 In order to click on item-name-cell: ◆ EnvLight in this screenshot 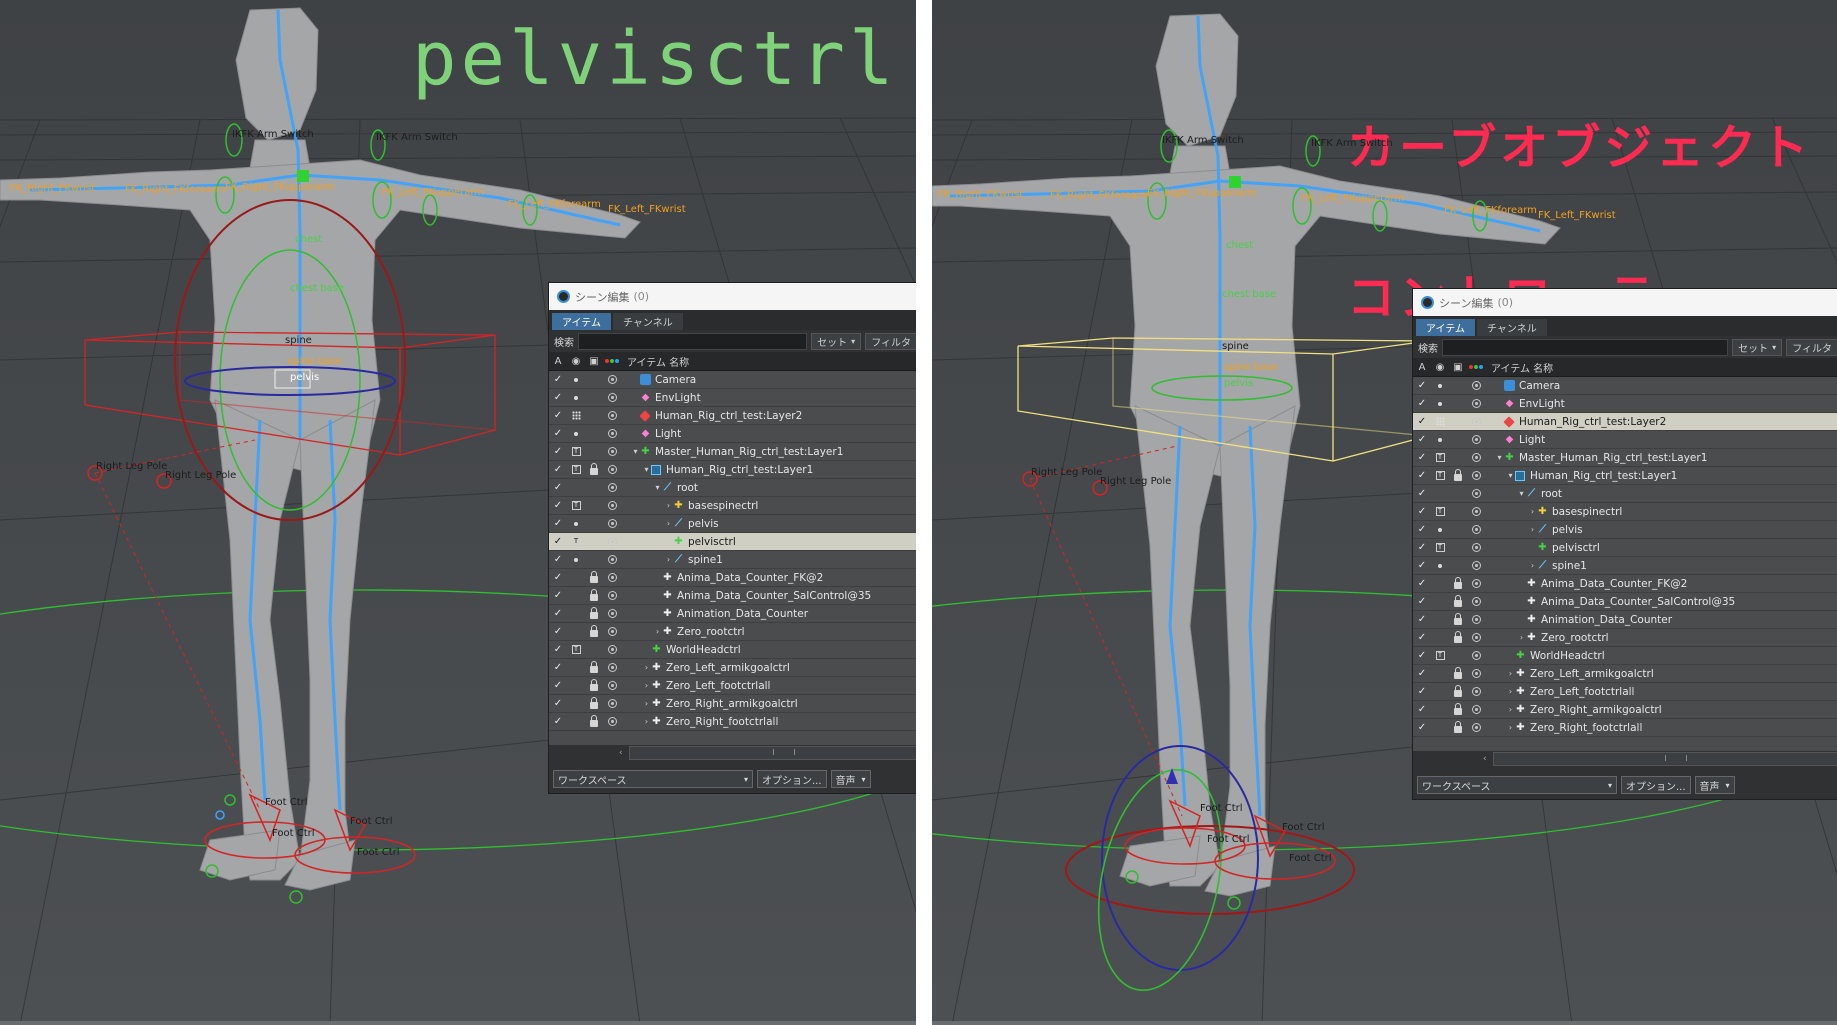, I will do `click(768, 398)`.